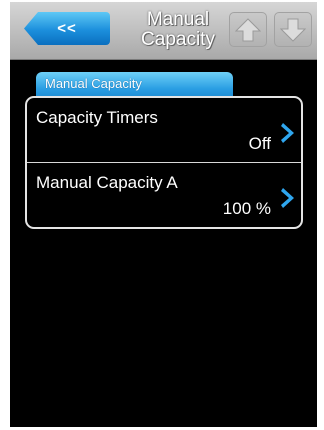  I want to click on page-title-line1: Manual, so click(178, 19).